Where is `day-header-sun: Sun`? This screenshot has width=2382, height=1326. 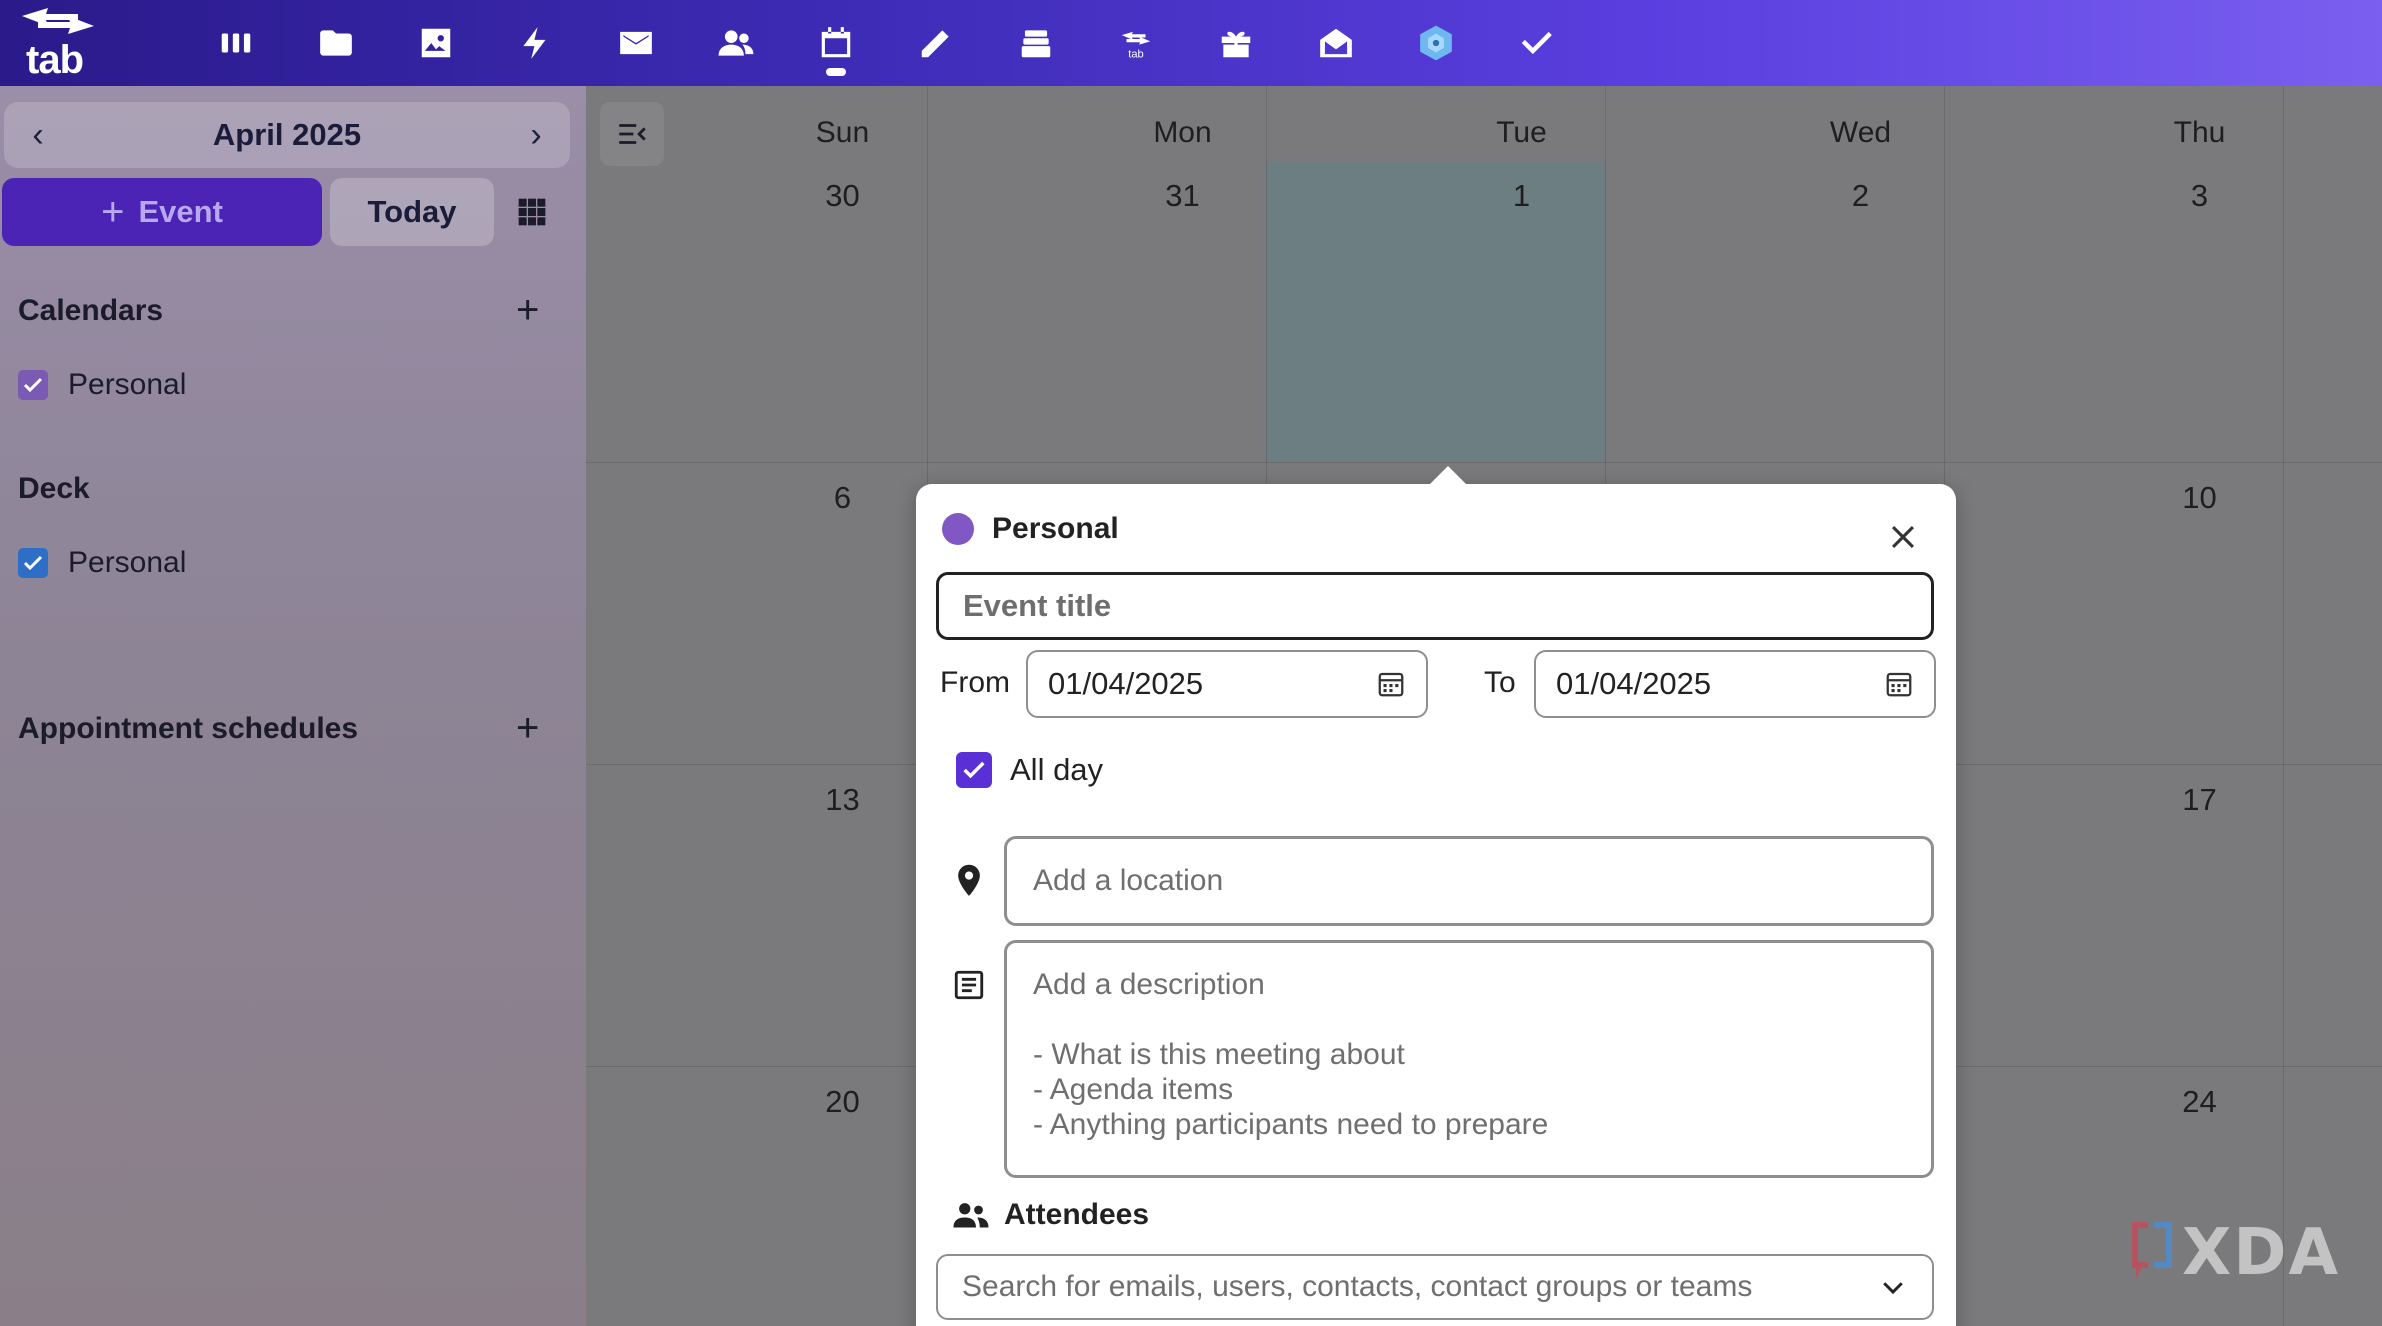 day-header-sun: Sun is located at coordinates (842, 132).